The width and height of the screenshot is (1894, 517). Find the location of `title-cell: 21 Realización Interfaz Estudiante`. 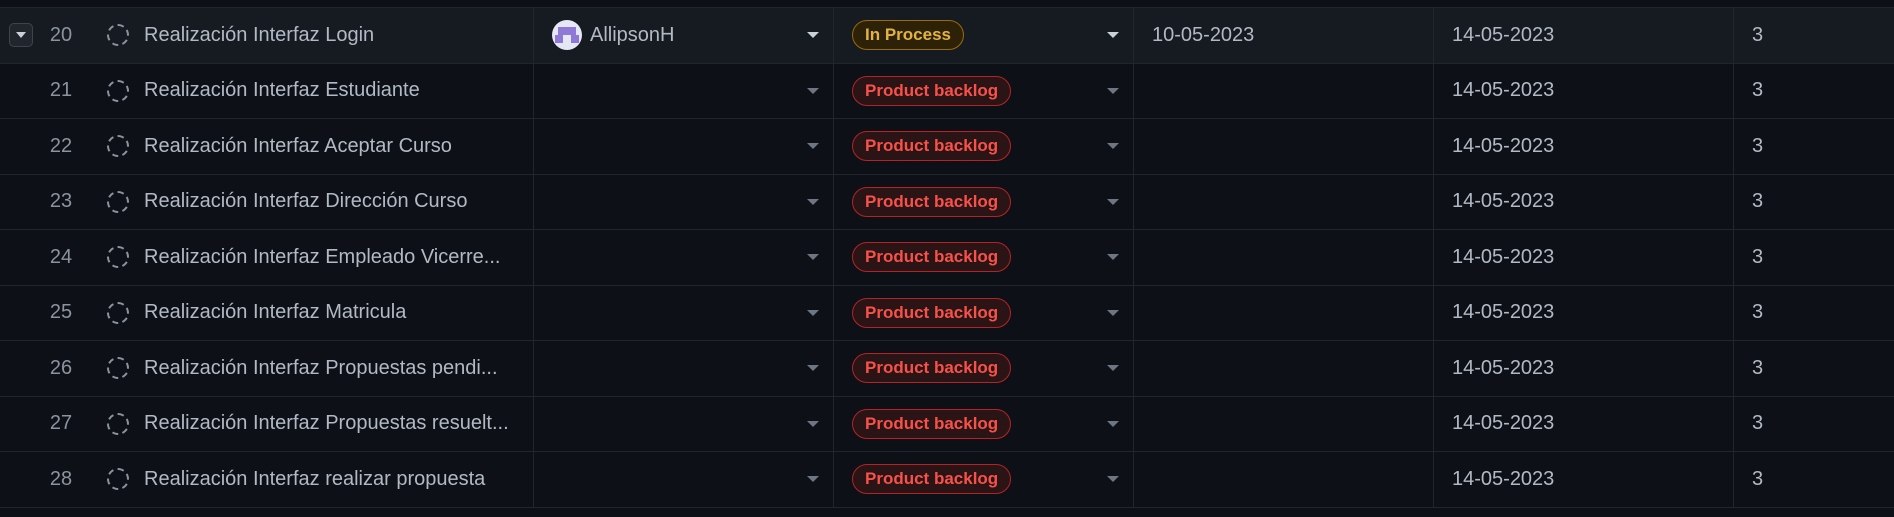

title-cell: 21 Realización Interfaz Estudiante is located at coordinates (266, 91).